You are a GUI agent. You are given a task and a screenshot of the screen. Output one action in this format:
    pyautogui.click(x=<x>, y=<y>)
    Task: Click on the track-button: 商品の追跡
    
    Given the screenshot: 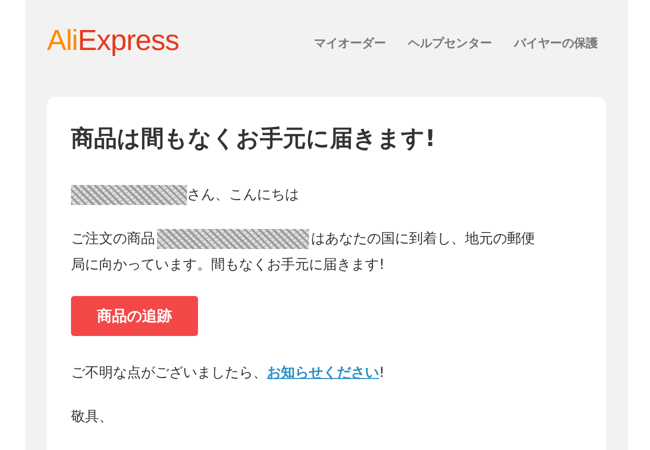 What is the action you would take?
    pyautogui.click(x=134, y=316)
    